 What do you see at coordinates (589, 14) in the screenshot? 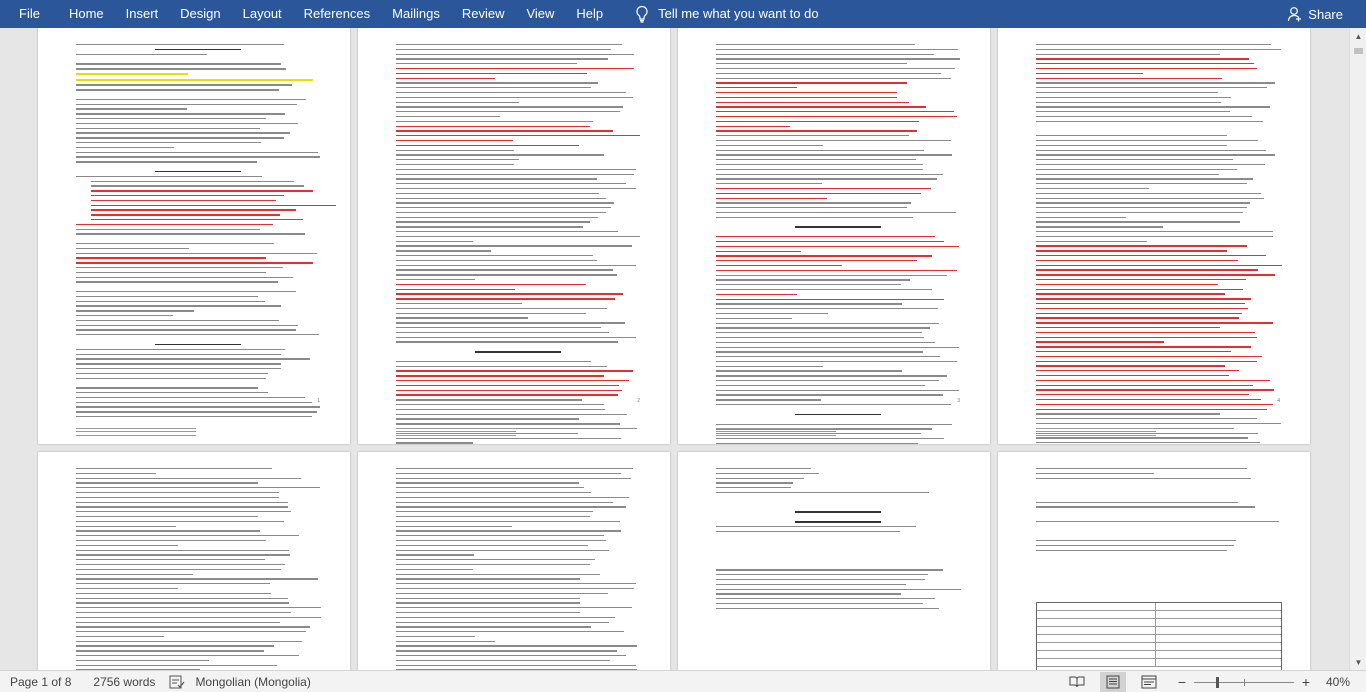
I see `tab-help: Help` at bounding box center [589, 14].